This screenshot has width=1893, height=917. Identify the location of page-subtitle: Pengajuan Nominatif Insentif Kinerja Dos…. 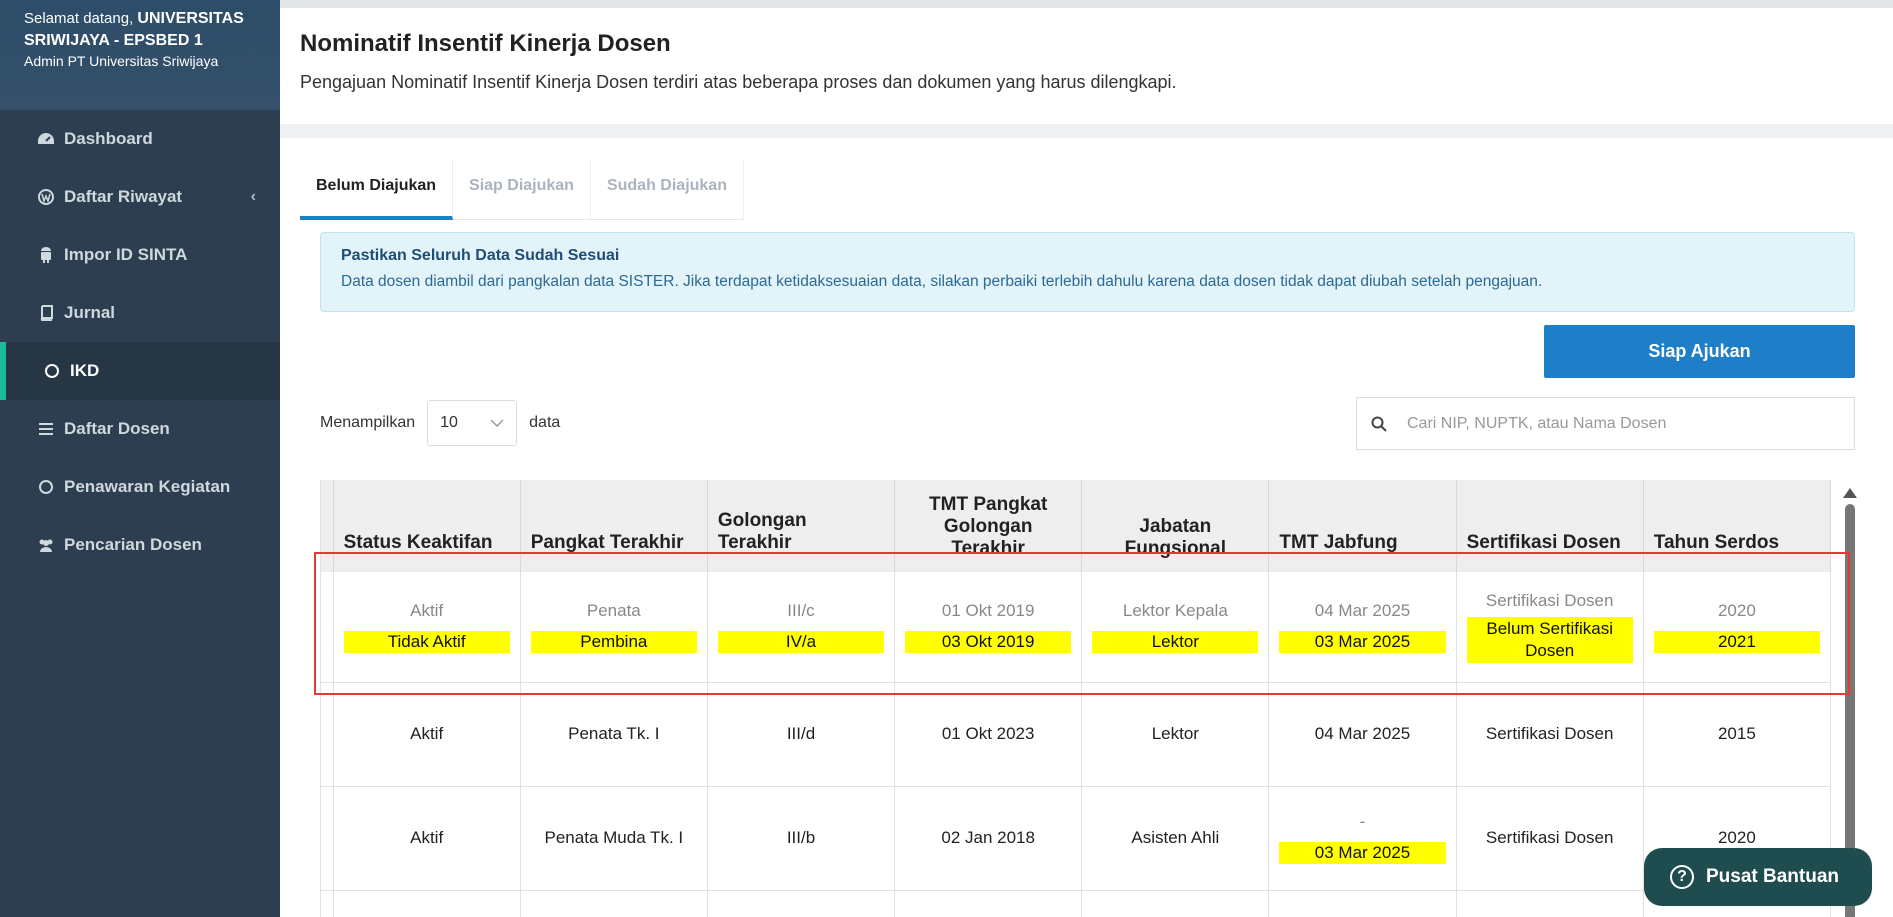
(738, 82).